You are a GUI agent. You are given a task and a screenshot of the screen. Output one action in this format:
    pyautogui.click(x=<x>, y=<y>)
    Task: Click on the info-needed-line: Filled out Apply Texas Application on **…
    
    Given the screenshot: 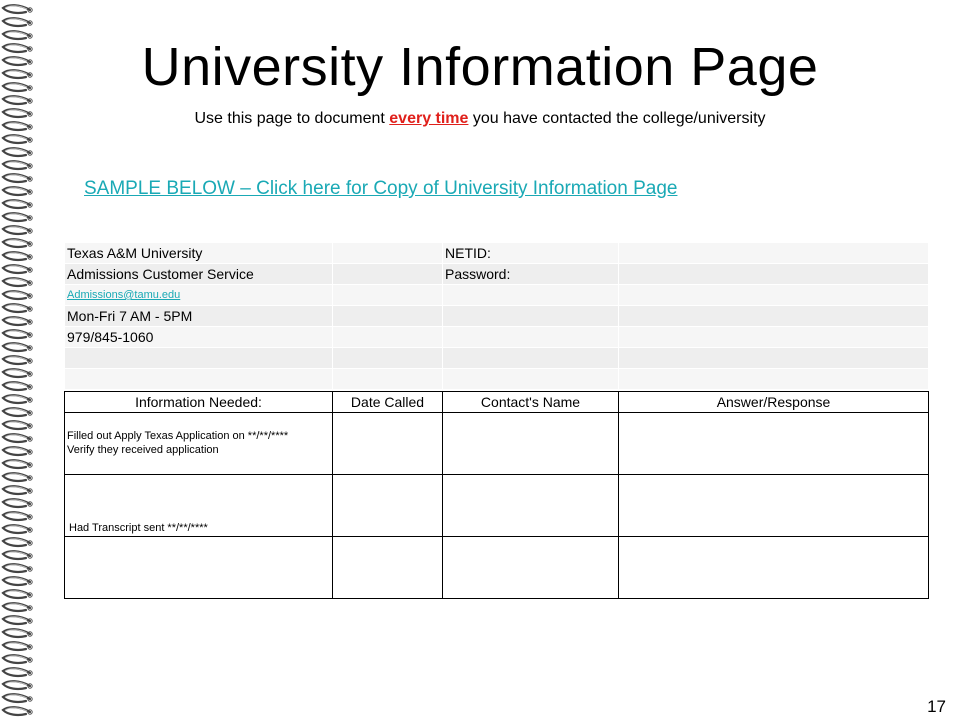 What is the action you would take?
    pyautogui.click(x=178, y=436)
    